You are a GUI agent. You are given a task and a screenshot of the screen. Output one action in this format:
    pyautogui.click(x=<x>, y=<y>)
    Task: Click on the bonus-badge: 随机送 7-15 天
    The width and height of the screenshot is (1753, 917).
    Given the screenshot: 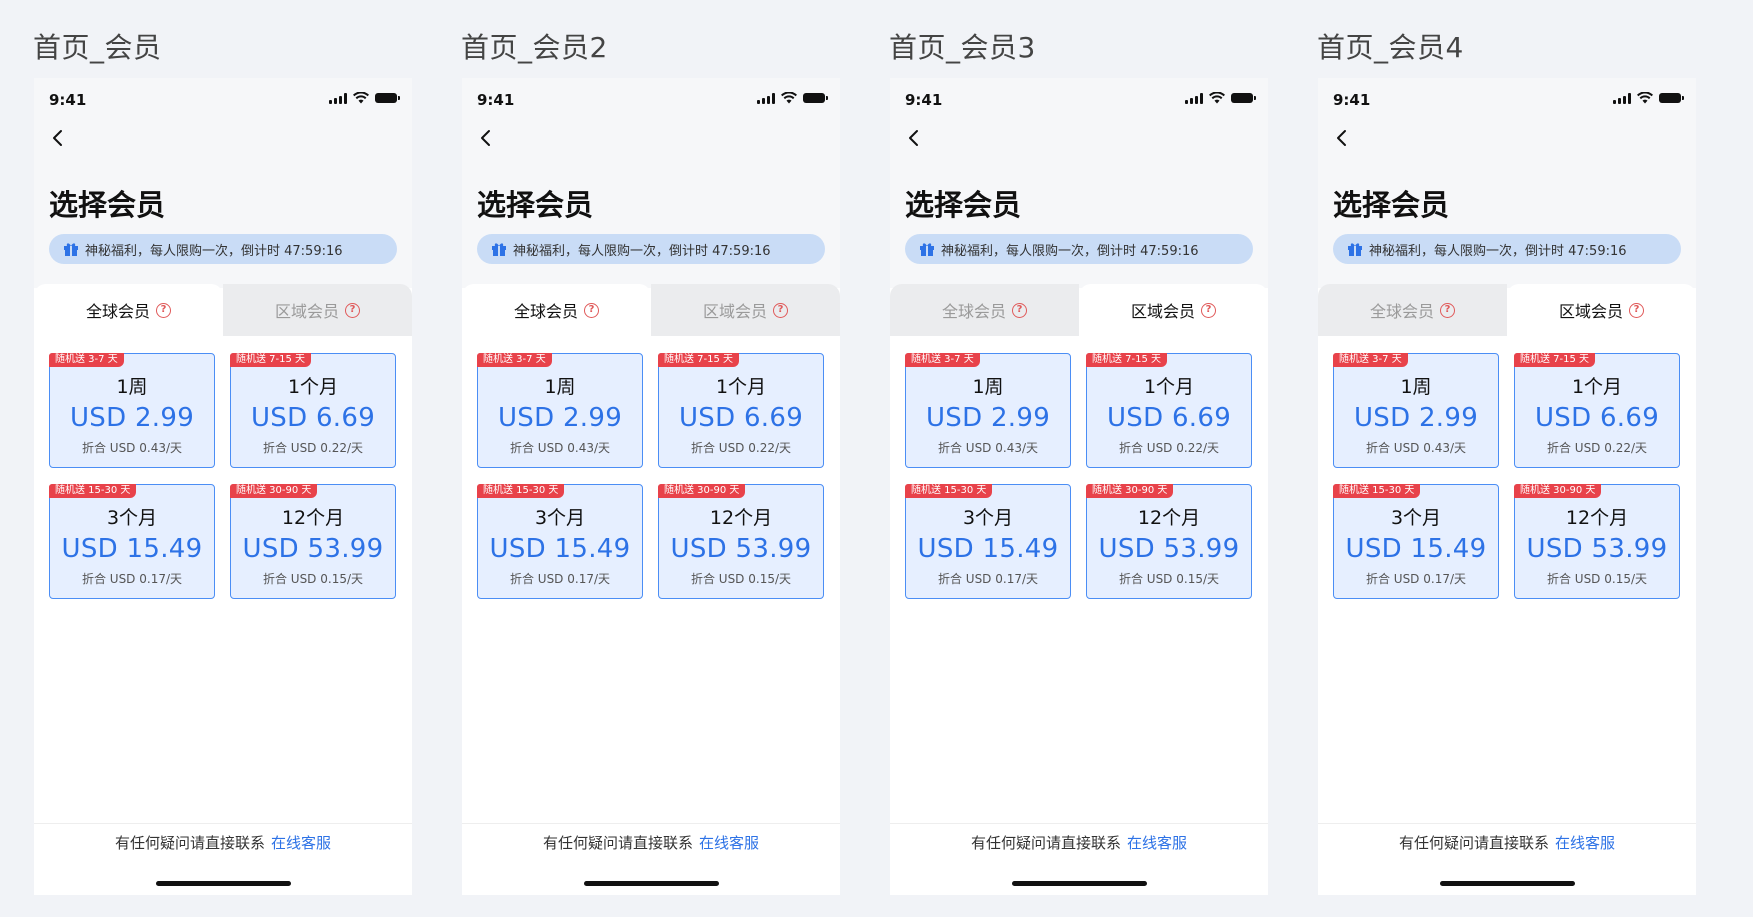 What is the action you would take?
    pyautogui.click(x=271, y=360)
    